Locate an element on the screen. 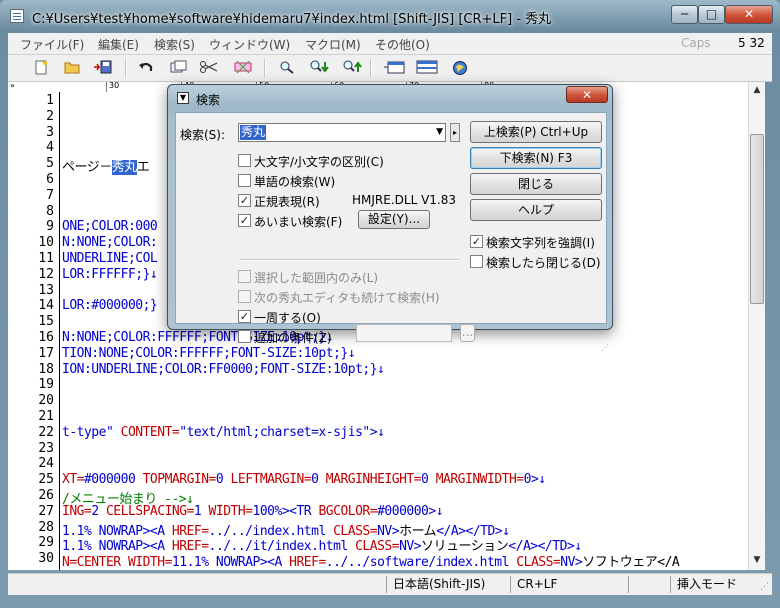  search-label: 検索(S): is located at coordinates (203, 135).